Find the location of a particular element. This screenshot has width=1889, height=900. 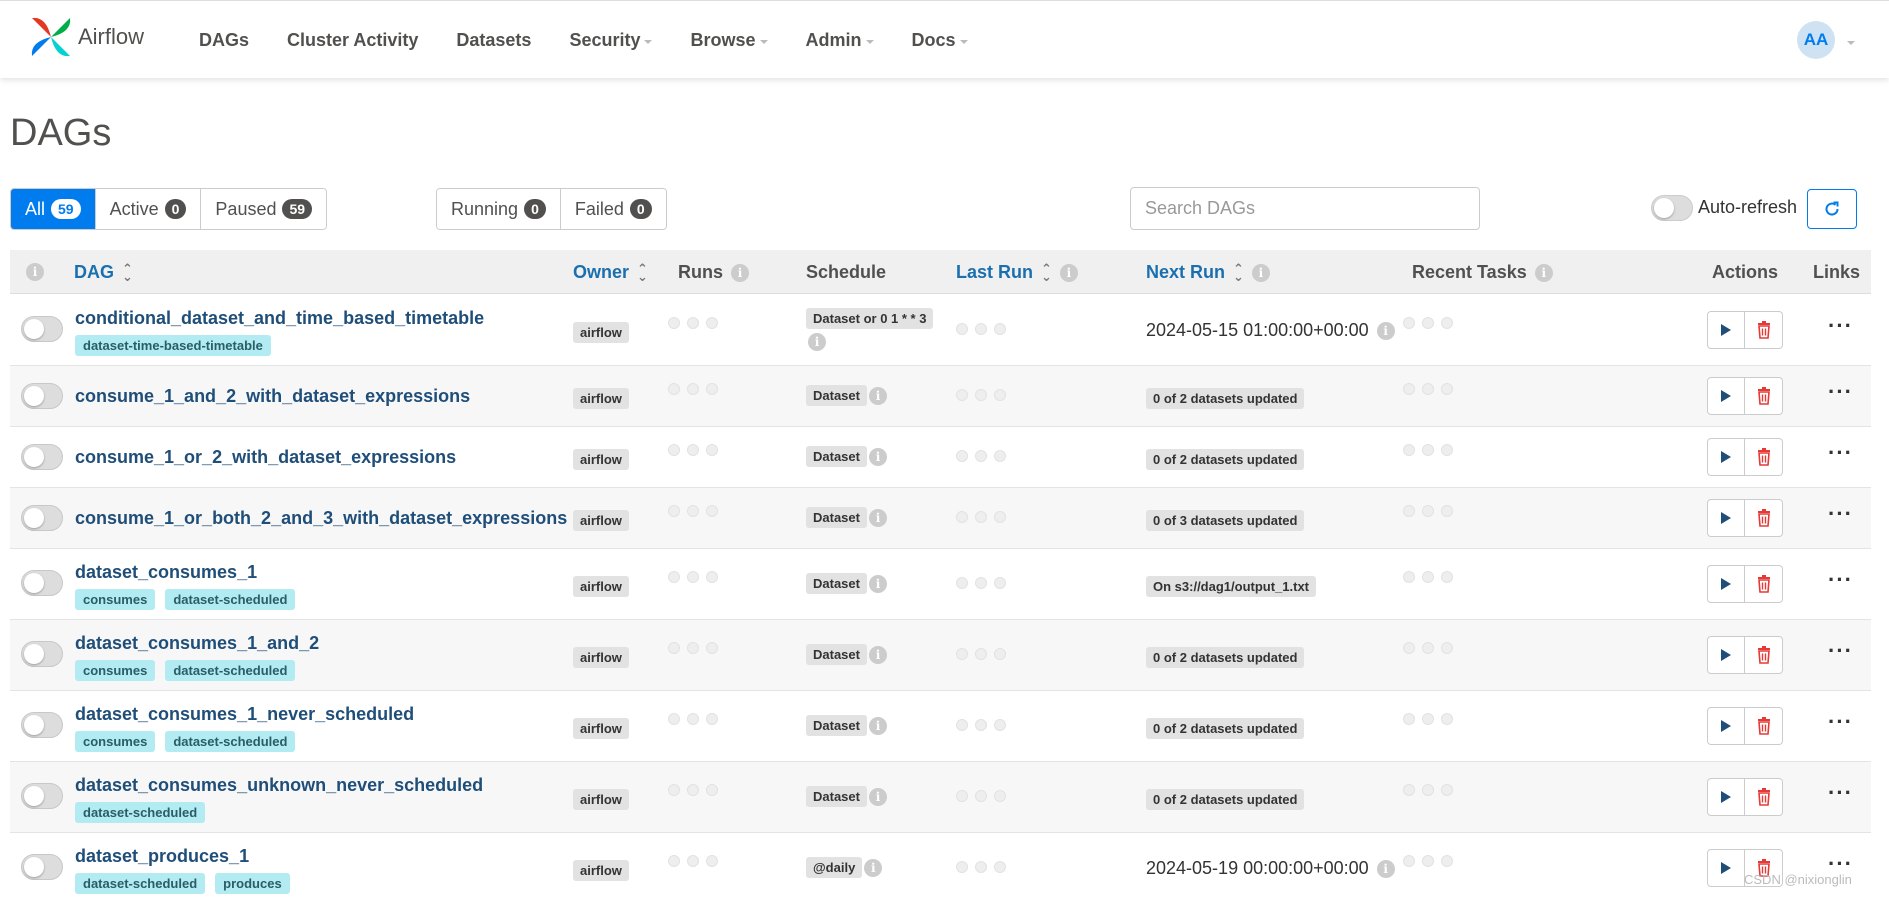

column-header-last-run: Last Run ⌃ ⌄ i is located at coordinates (1017, 272).